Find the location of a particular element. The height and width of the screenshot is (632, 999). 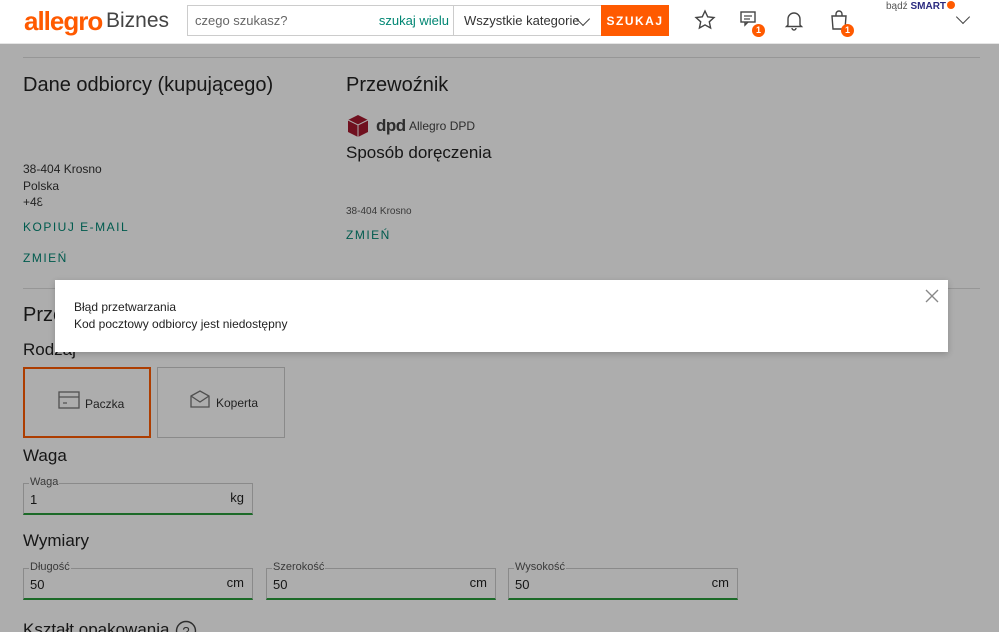

category-select: Wszystkie kategorie is located at coordinates (527, 20).